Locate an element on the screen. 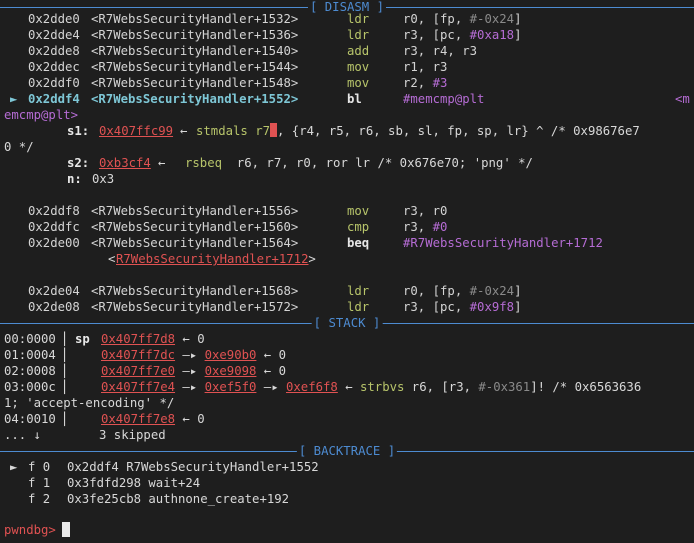  instruction-operands: #R7WebsSecurityHandler+1712 is located at coordinates (503, 243).